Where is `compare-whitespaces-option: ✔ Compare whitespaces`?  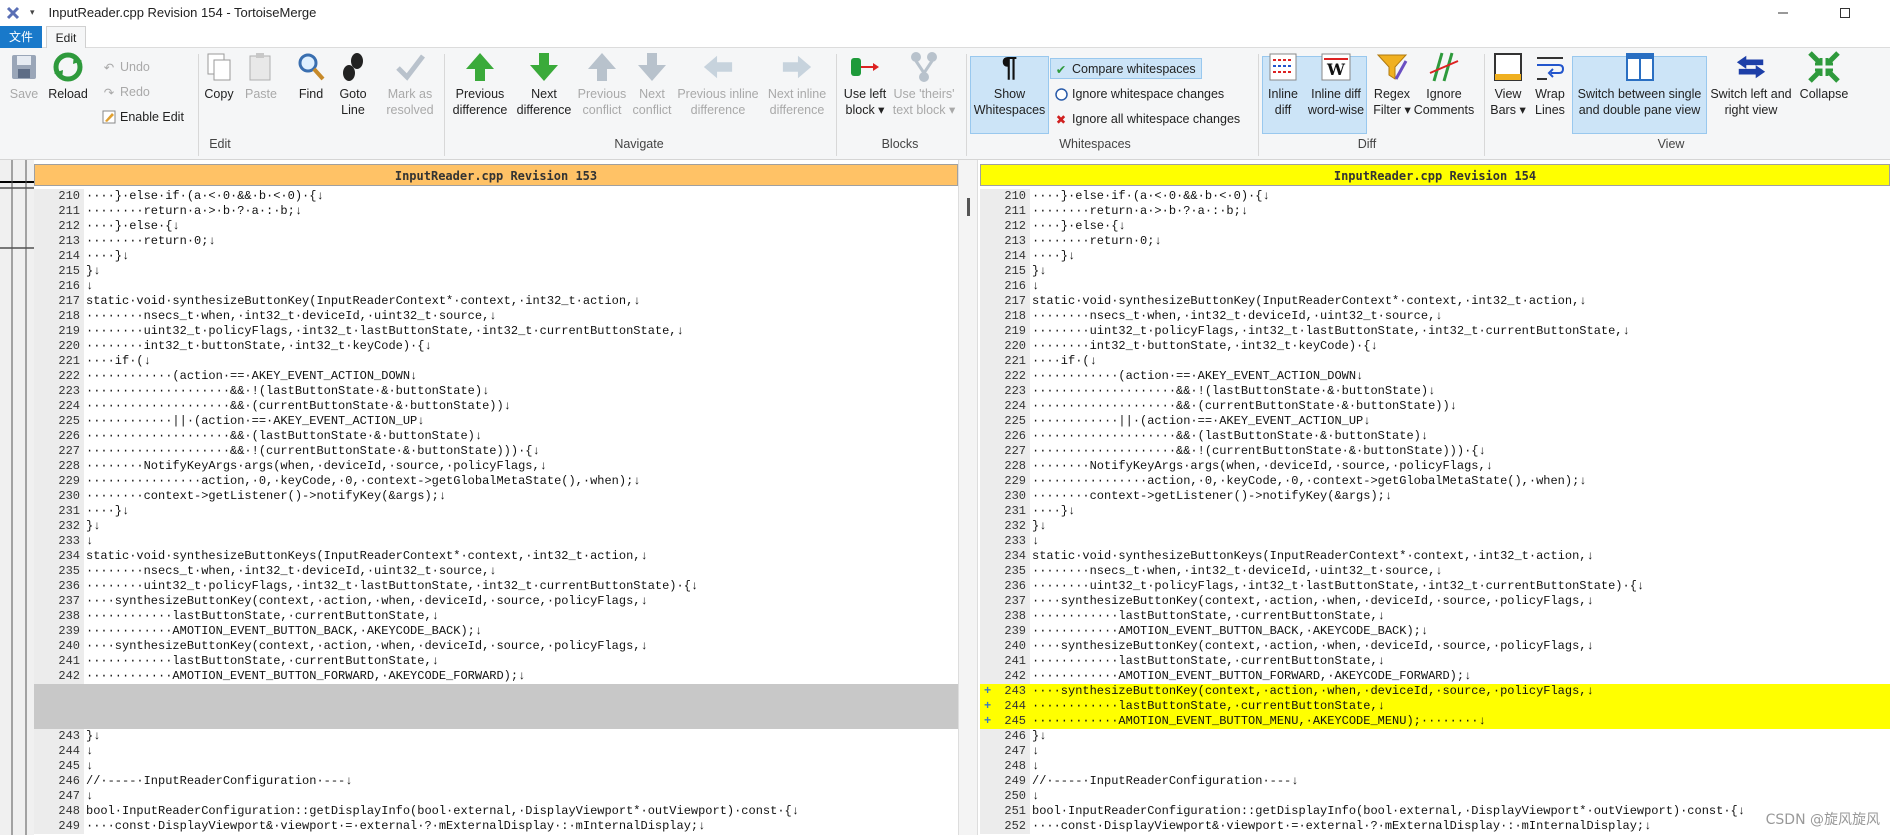 compare-whitespaces-option: ✔ Compare whitespaces is located at coordinates (1124, 69).